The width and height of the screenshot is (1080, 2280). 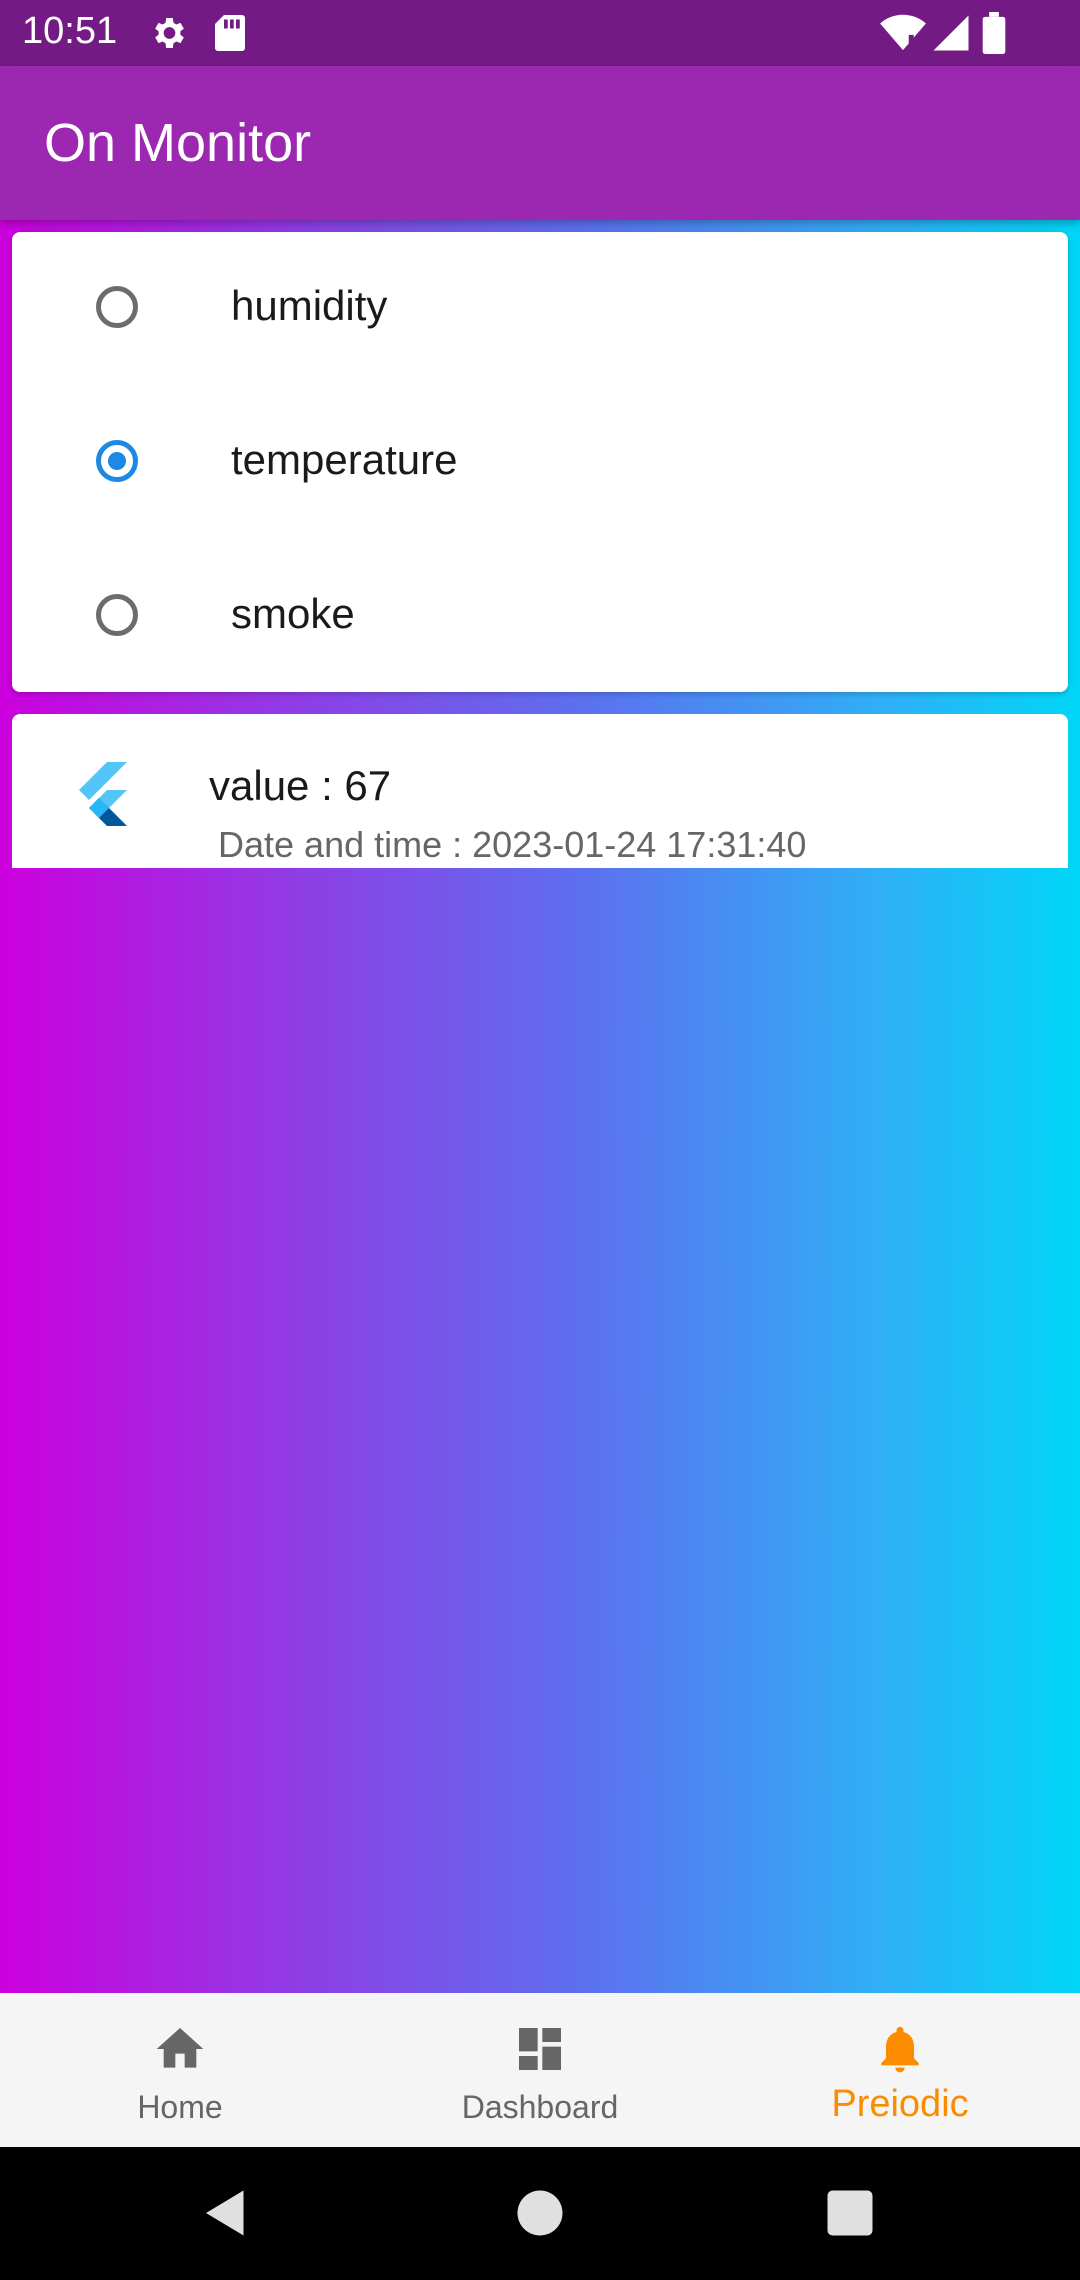 I want to click on nav-item-dashboard: Dashboard, so click(x=540, y=2070).